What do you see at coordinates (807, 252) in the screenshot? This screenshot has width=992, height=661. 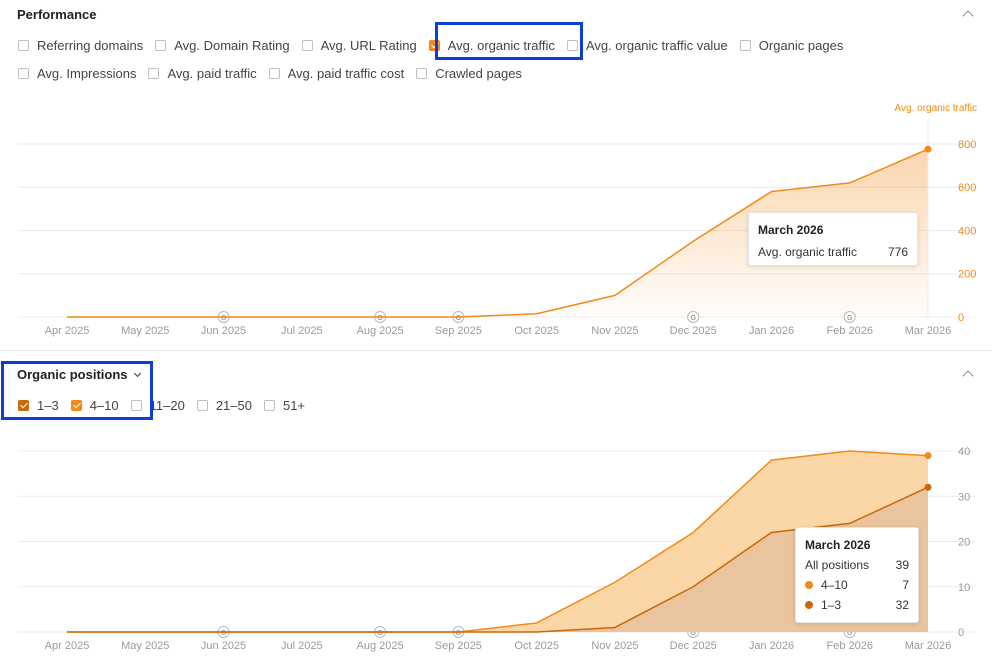 I see `tooltip-label: Avg. organic traffic` at bounding box center [807, 252].